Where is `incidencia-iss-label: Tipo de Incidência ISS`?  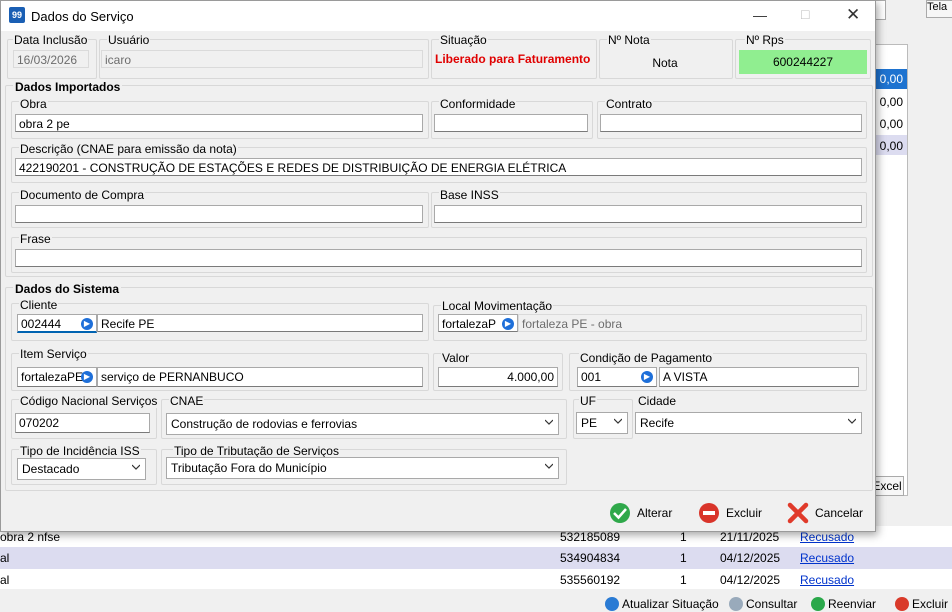
incidencia-iss-label: Tipo de Incidência ISS is located at coordinates (80, 451).